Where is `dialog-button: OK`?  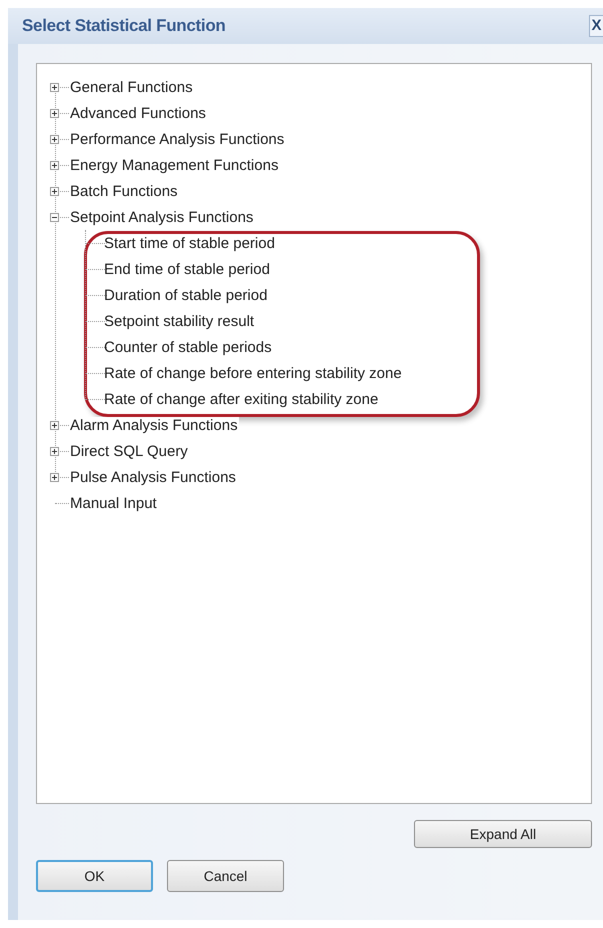 dialog-button: OK is located at coordinates (94, 876).